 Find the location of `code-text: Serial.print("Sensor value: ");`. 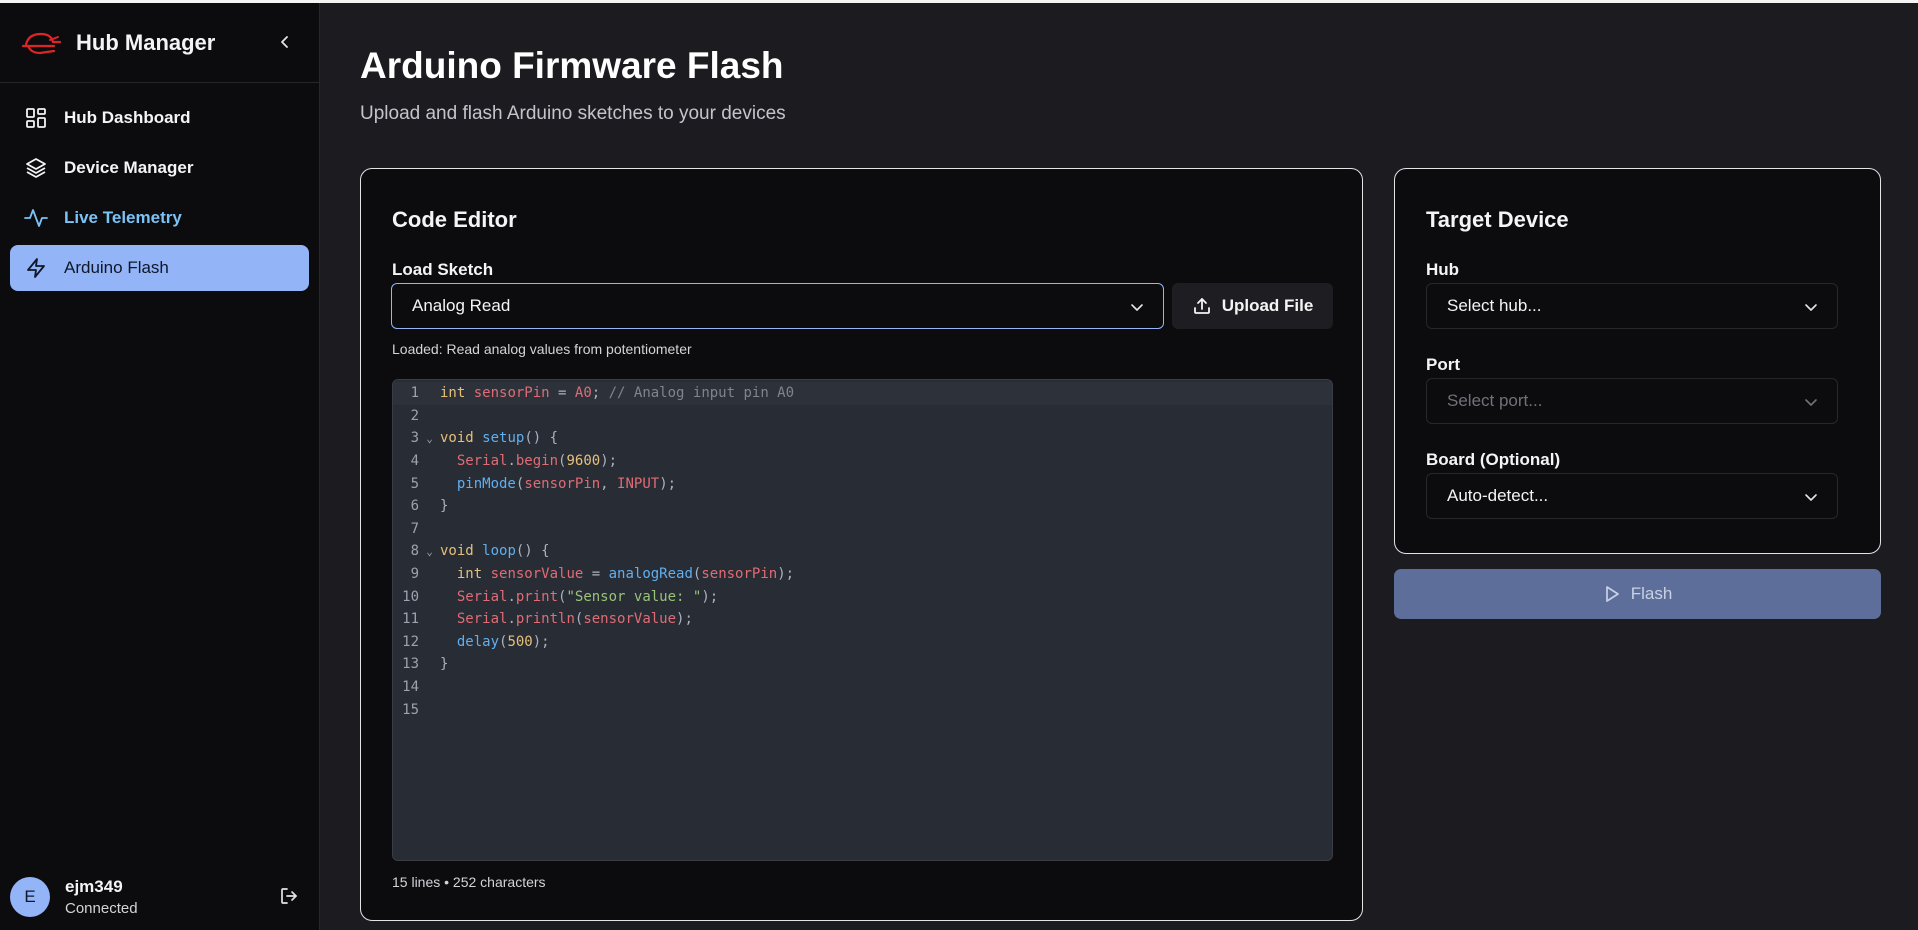

code-text: Serial.print("Sensor value: "); is located at coordinates (587, 596).